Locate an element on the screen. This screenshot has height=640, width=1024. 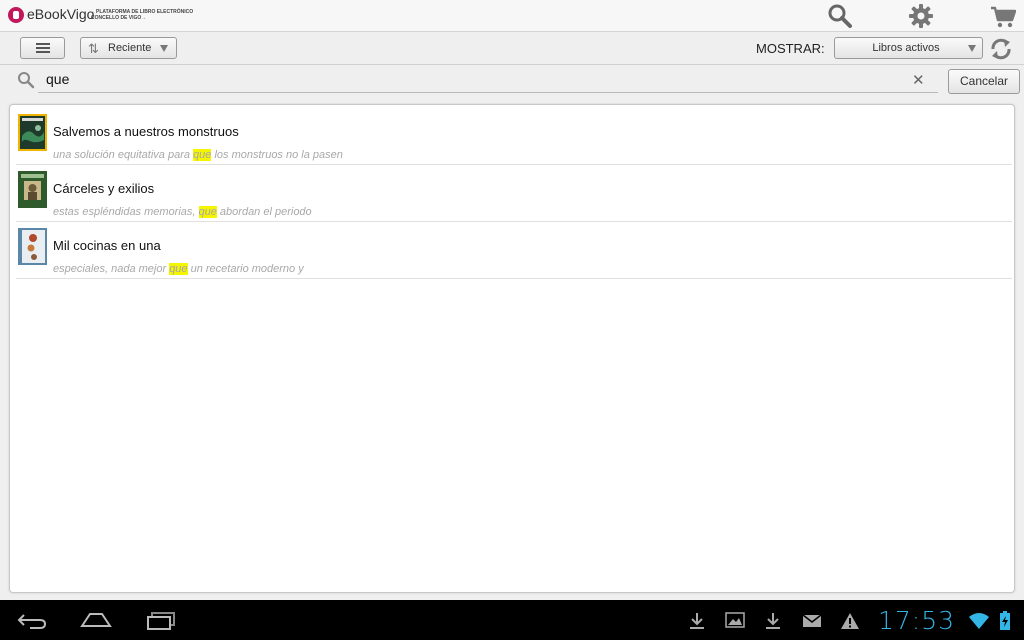
cancel-button: Cancelar is located at coordinates (984, 81).